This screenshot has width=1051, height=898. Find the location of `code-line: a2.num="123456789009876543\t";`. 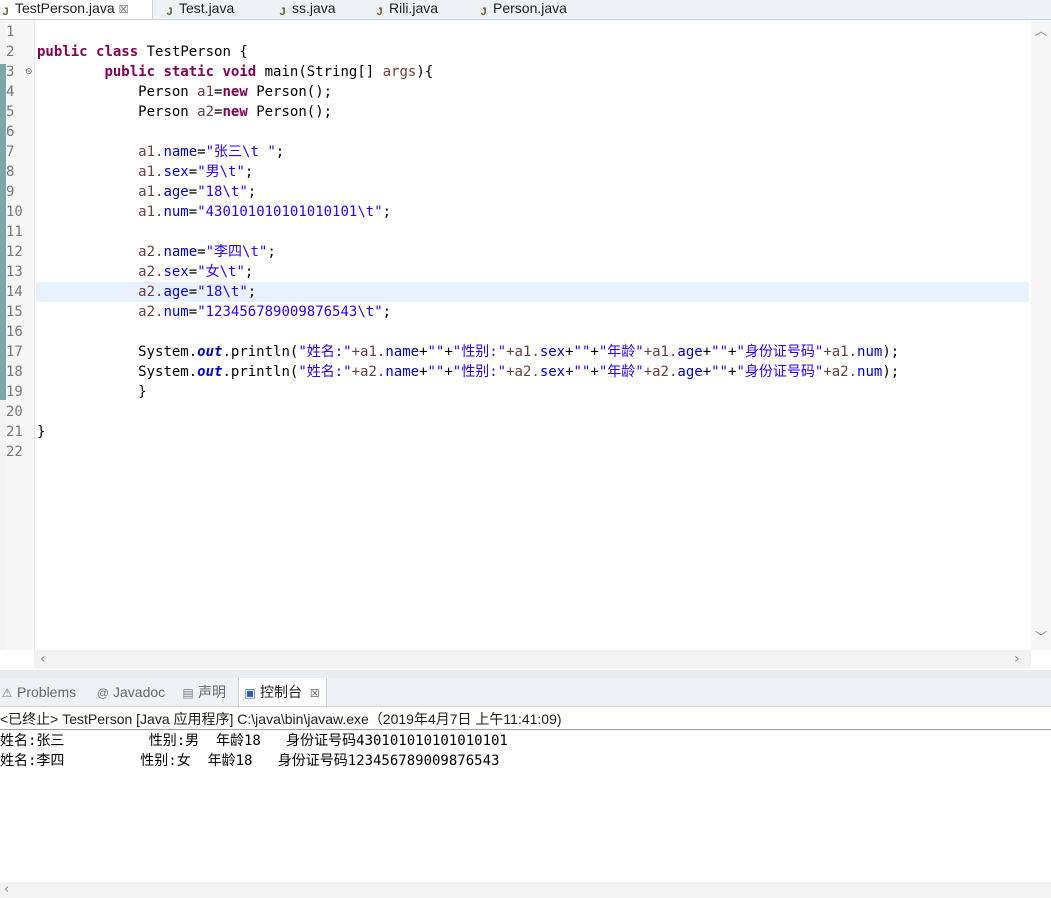

code-line: a2.num="123456789009876543\t"; is located at coordinates (214, 312).